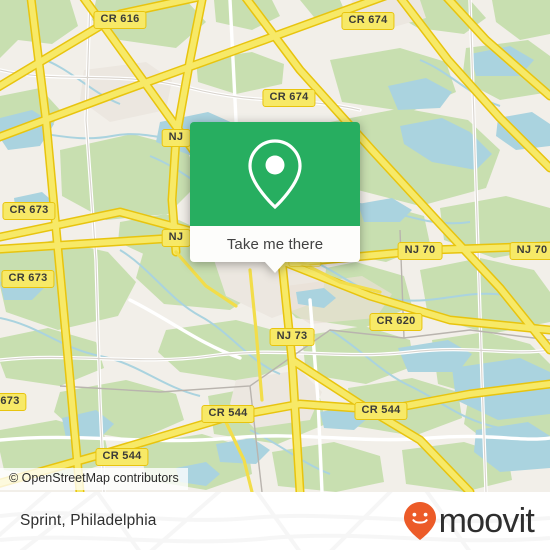 This screenshot has width=550, height=550. I want to click on road-label: 673, so click(13, 402).